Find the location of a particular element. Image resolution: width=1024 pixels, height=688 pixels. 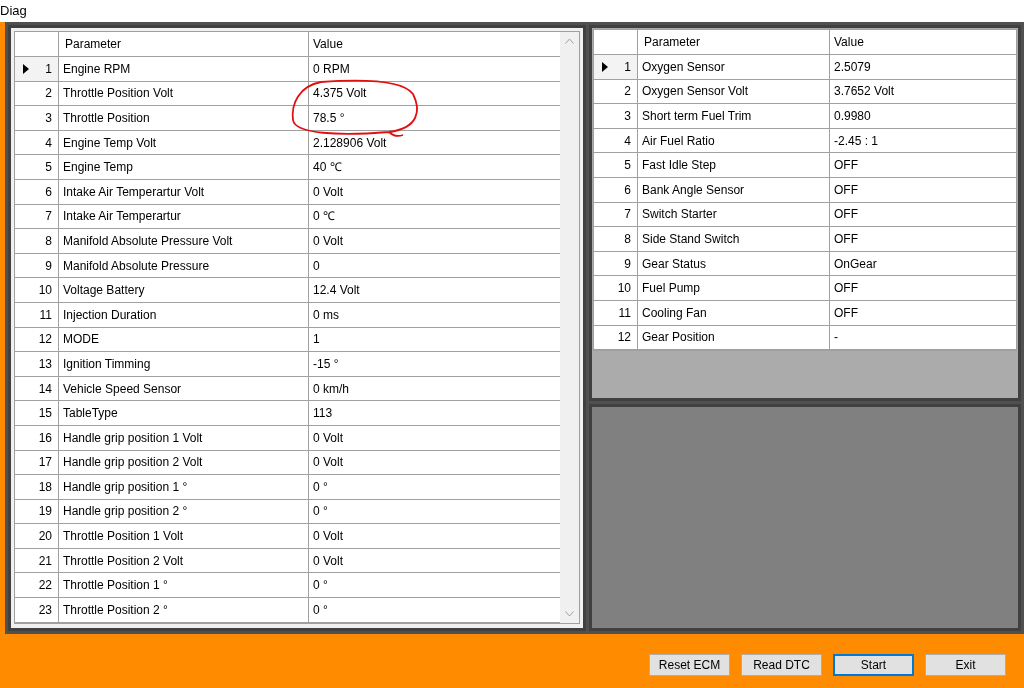

table-cell: Gear Position is located at coordinates (734, 338).